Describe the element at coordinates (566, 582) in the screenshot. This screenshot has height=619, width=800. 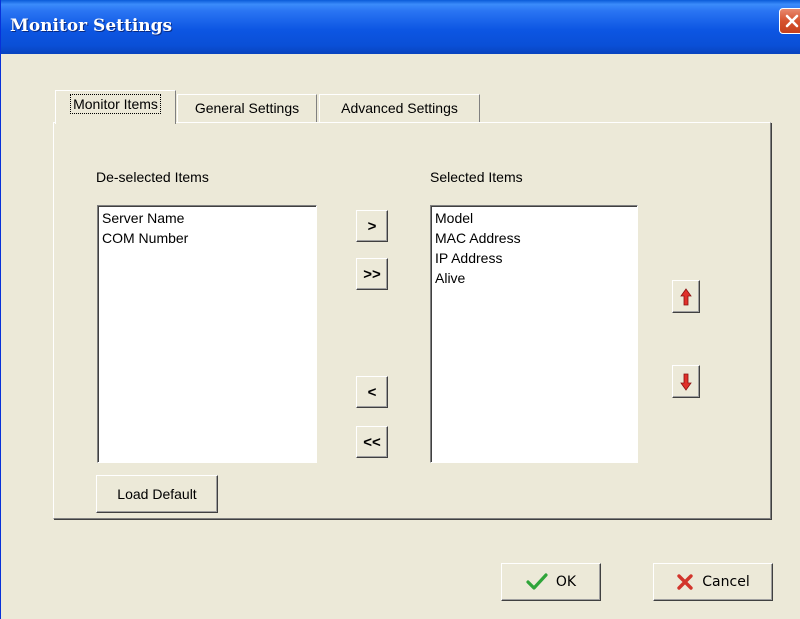
I see `ok-label: OK` at that location.